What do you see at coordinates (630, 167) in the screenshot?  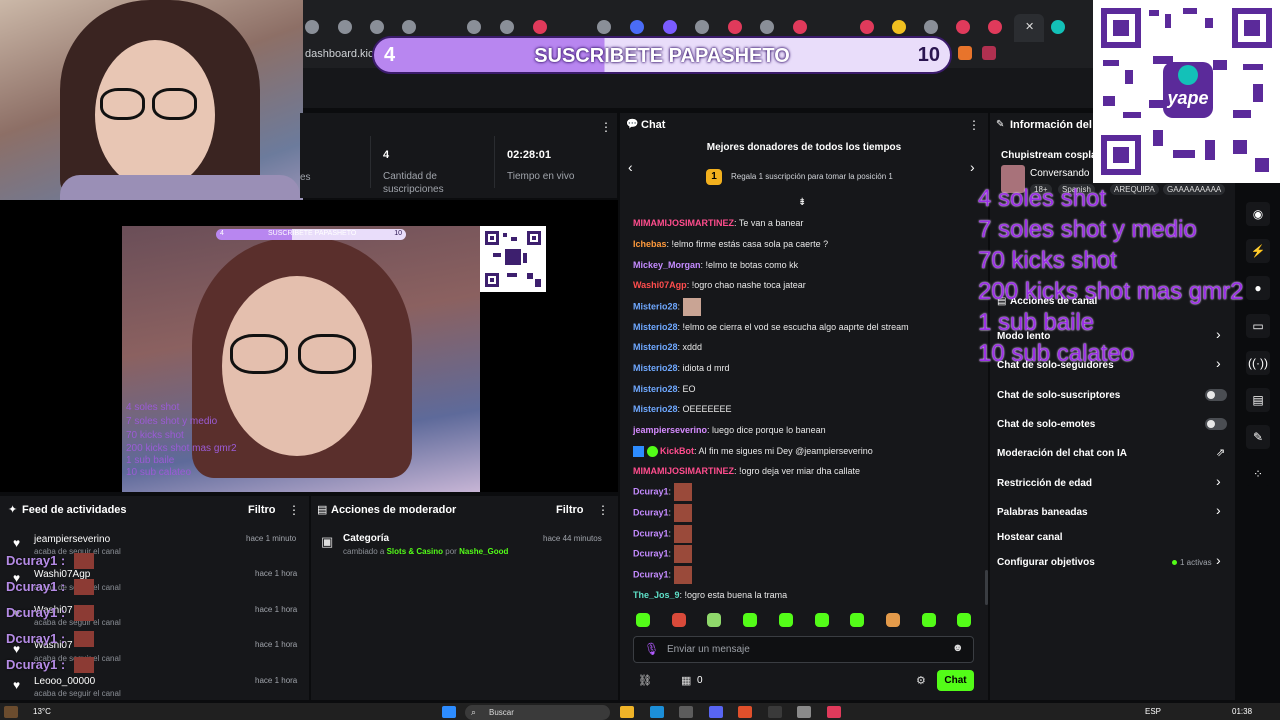 I see `prev-arrow-icon: ‹` at bounding box center [630, 167].